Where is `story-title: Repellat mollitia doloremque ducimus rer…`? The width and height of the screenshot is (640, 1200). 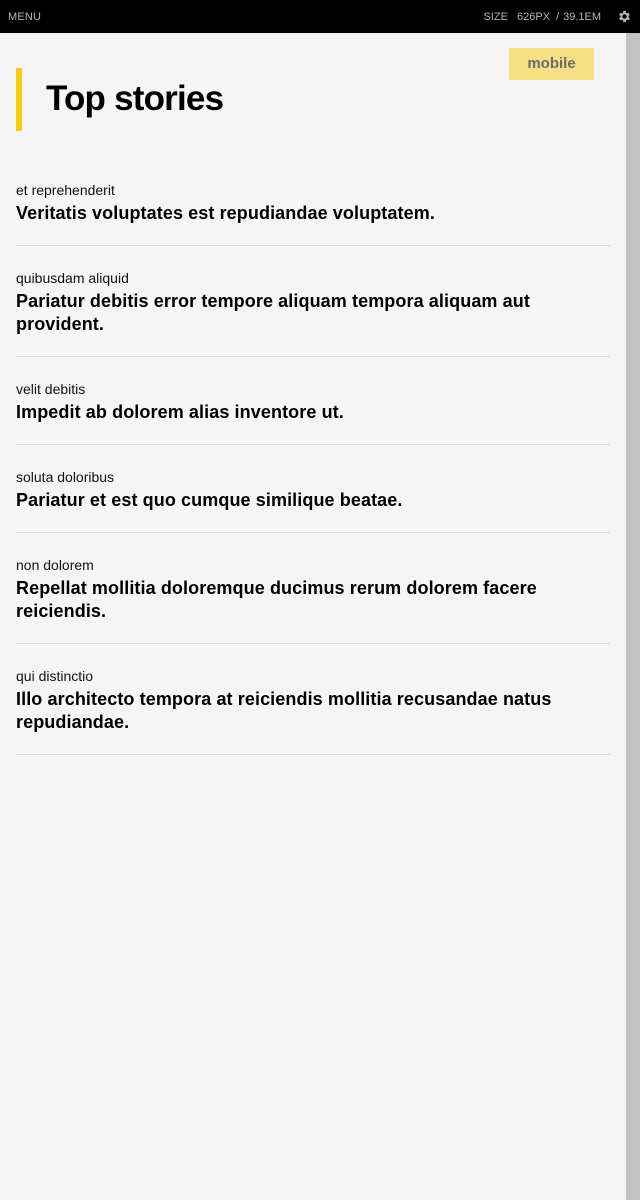 story-title: Repellat mollitia doloremque ducimus rer… is located at coordinates (313, 600).